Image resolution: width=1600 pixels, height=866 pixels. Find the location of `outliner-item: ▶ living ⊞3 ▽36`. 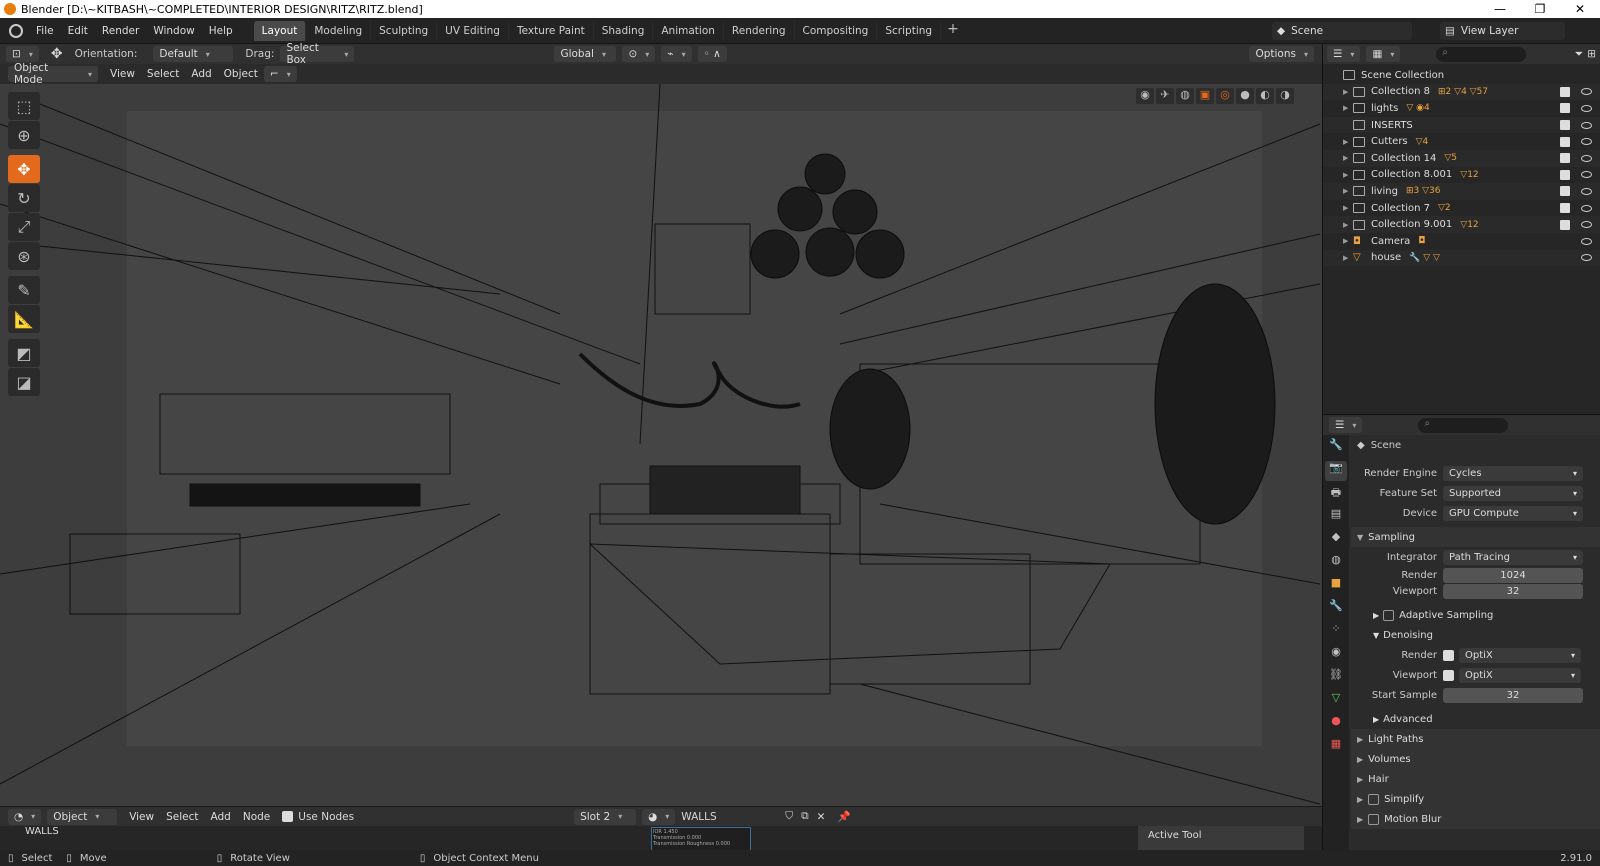

outliner-item: ▶ living ⊞3 ▽36 is located at coordinates (1461, 191).